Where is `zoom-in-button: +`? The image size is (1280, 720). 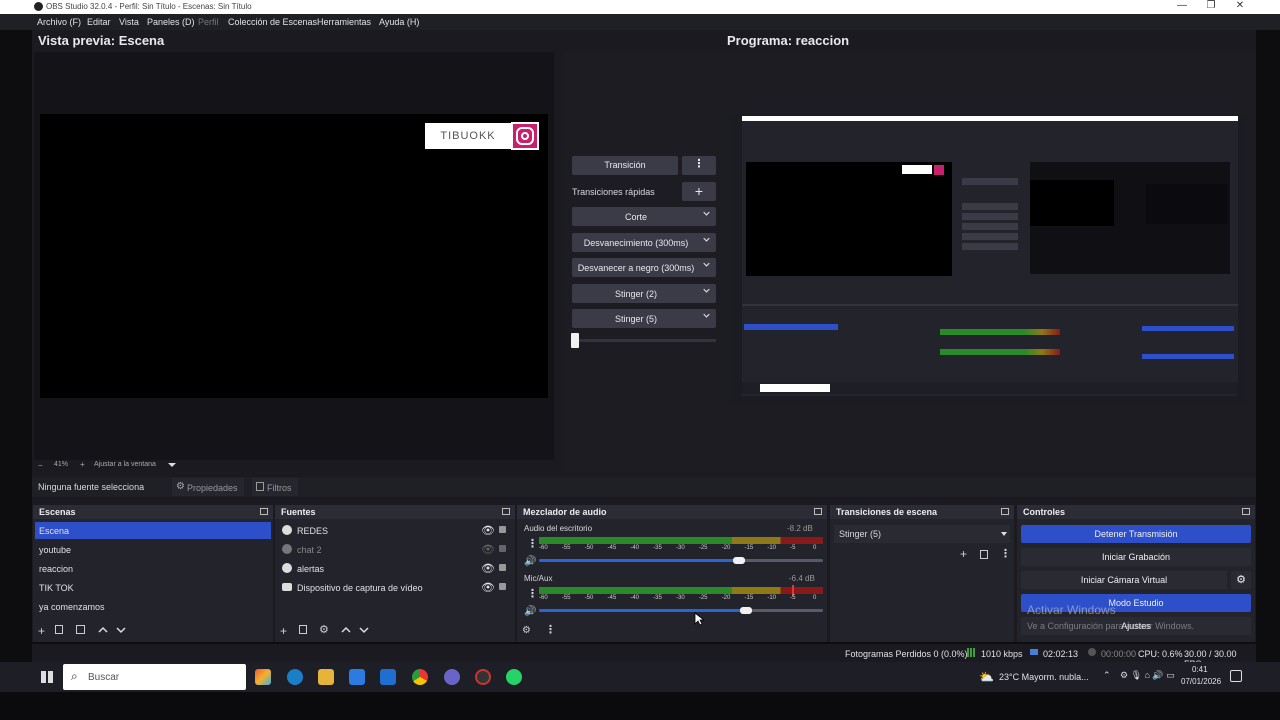 zoom-in-button: + is located at coordinates (82, 464).